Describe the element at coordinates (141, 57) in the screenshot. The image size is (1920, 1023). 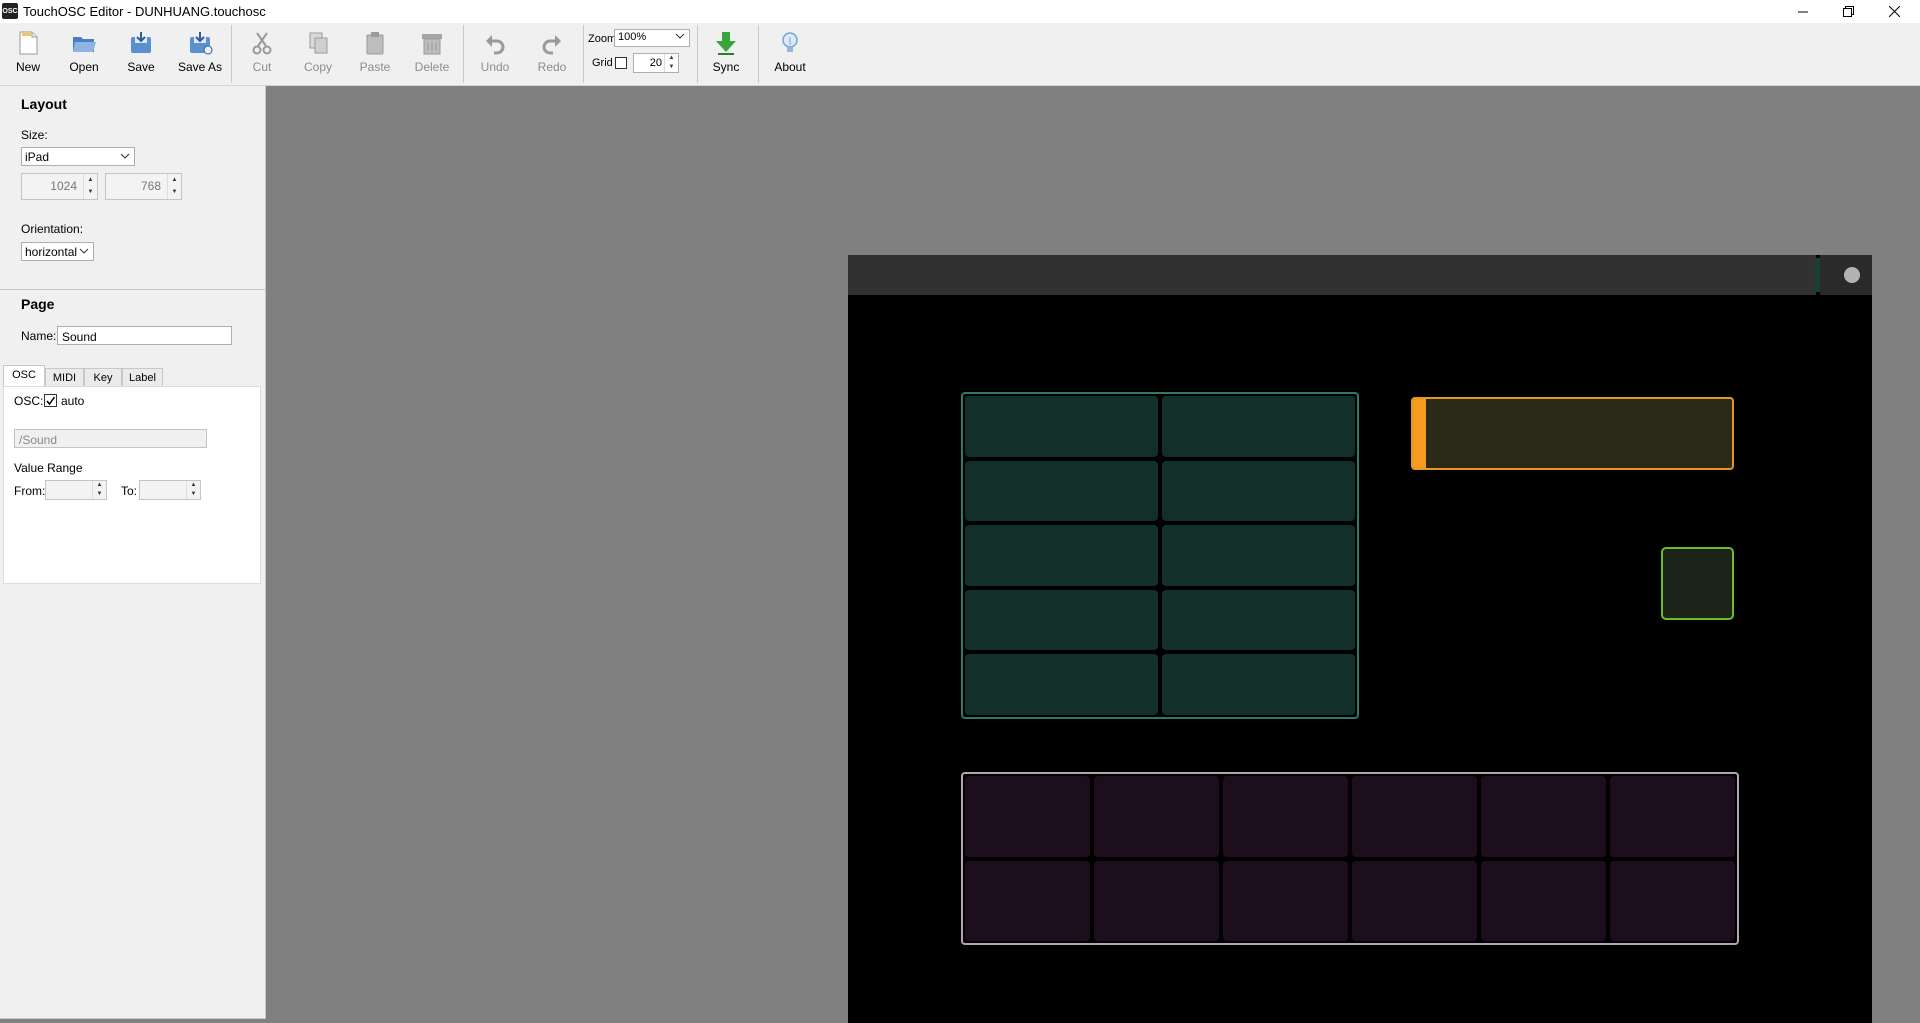
I see `save-button: Save` at that location.